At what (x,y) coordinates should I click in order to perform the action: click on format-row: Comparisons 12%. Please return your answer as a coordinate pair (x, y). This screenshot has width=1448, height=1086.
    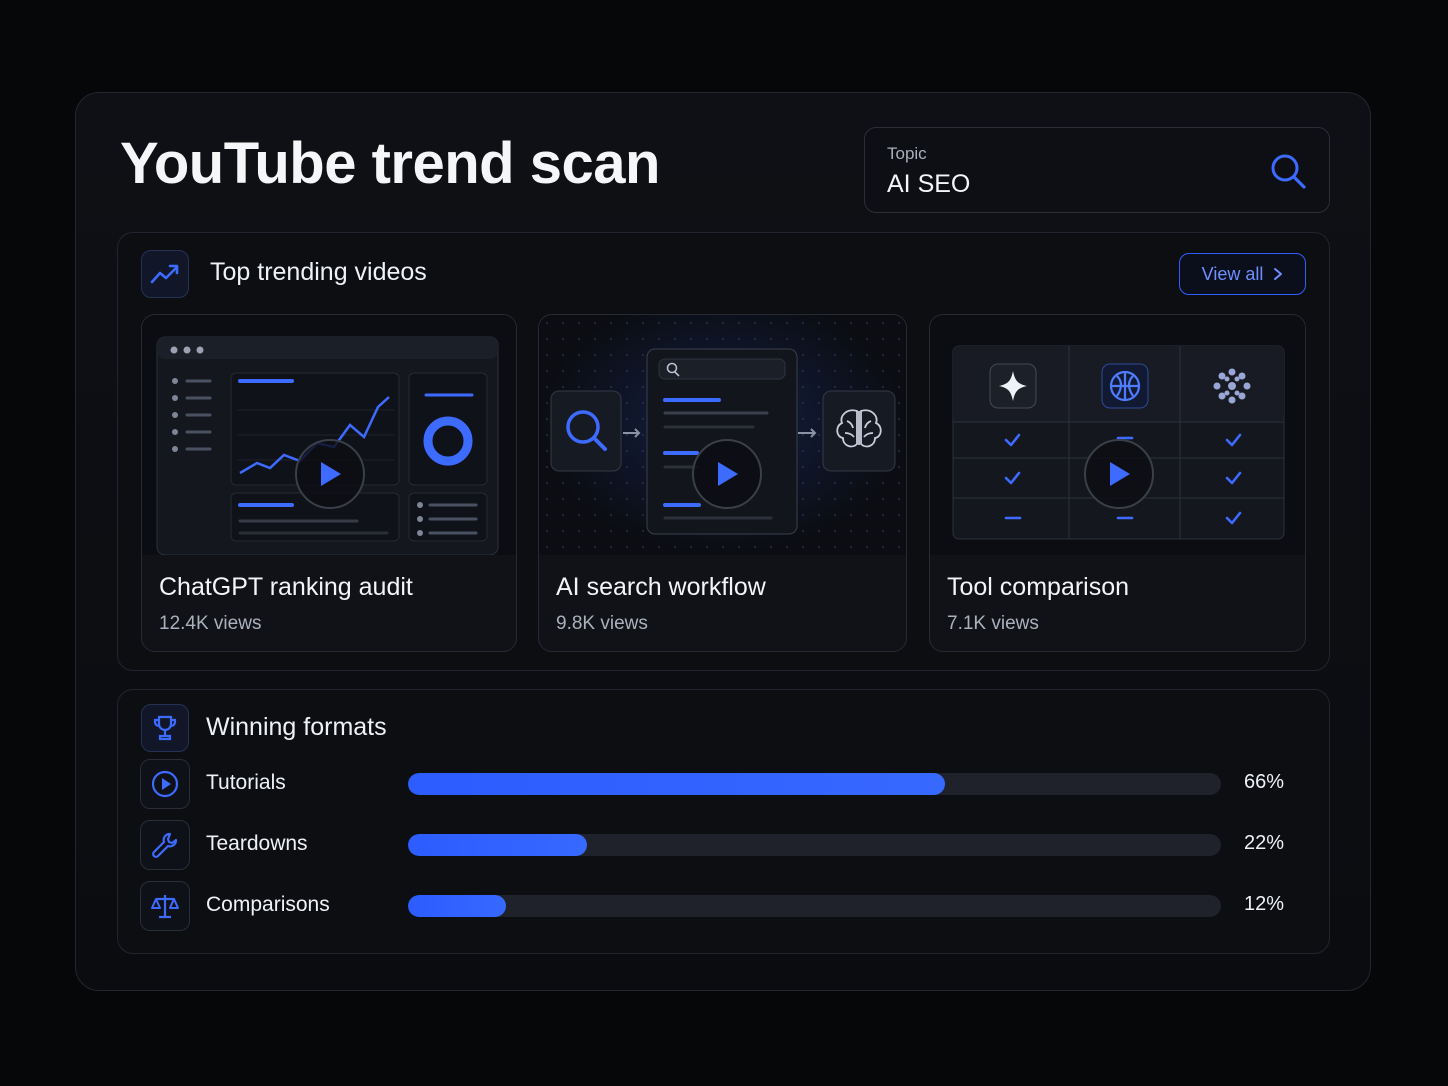
    Looking at the image, I should click on (715, 906).